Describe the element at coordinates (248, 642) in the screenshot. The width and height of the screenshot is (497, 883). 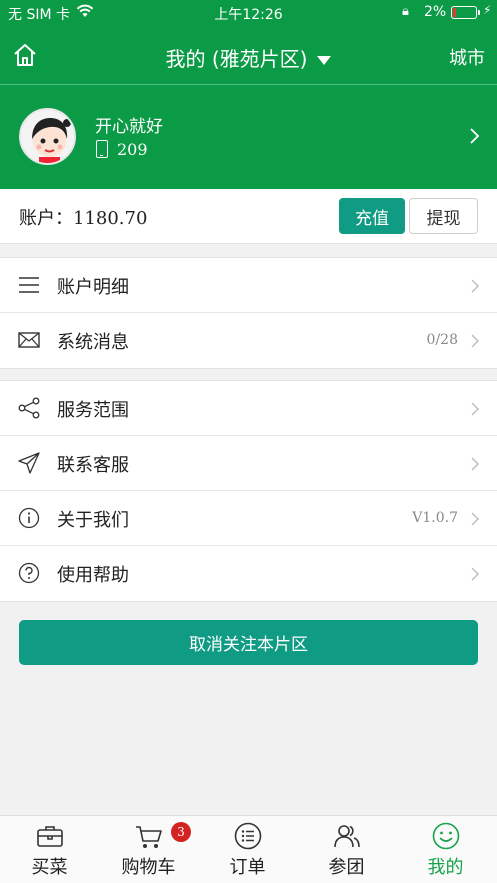
I see `unfollow-area-button: 取消关注本片区` at that location.